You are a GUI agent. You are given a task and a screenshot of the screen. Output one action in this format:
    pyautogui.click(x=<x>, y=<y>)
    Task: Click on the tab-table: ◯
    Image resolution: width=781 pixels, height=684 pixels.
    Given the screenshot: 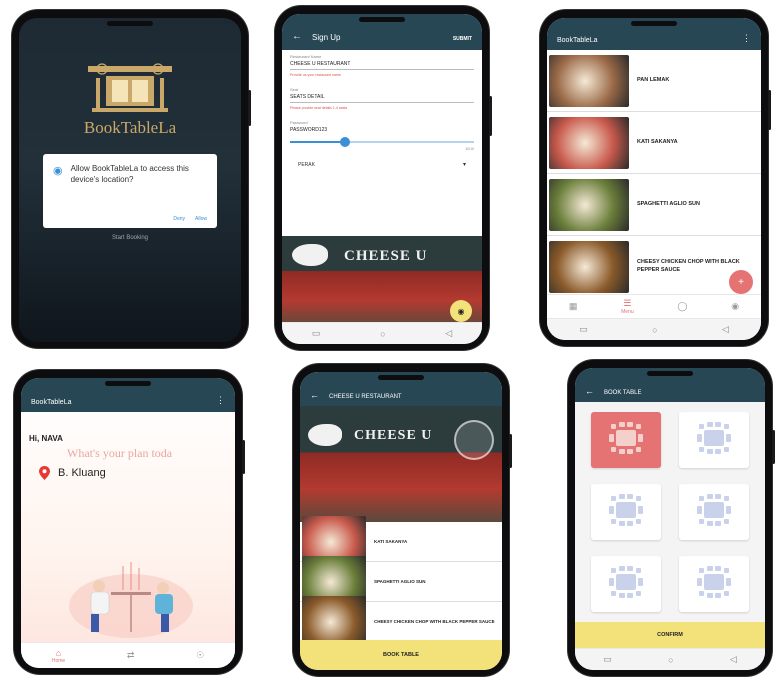 What is the action you would take?
    pyautogui.click(x=682, y=306)
    